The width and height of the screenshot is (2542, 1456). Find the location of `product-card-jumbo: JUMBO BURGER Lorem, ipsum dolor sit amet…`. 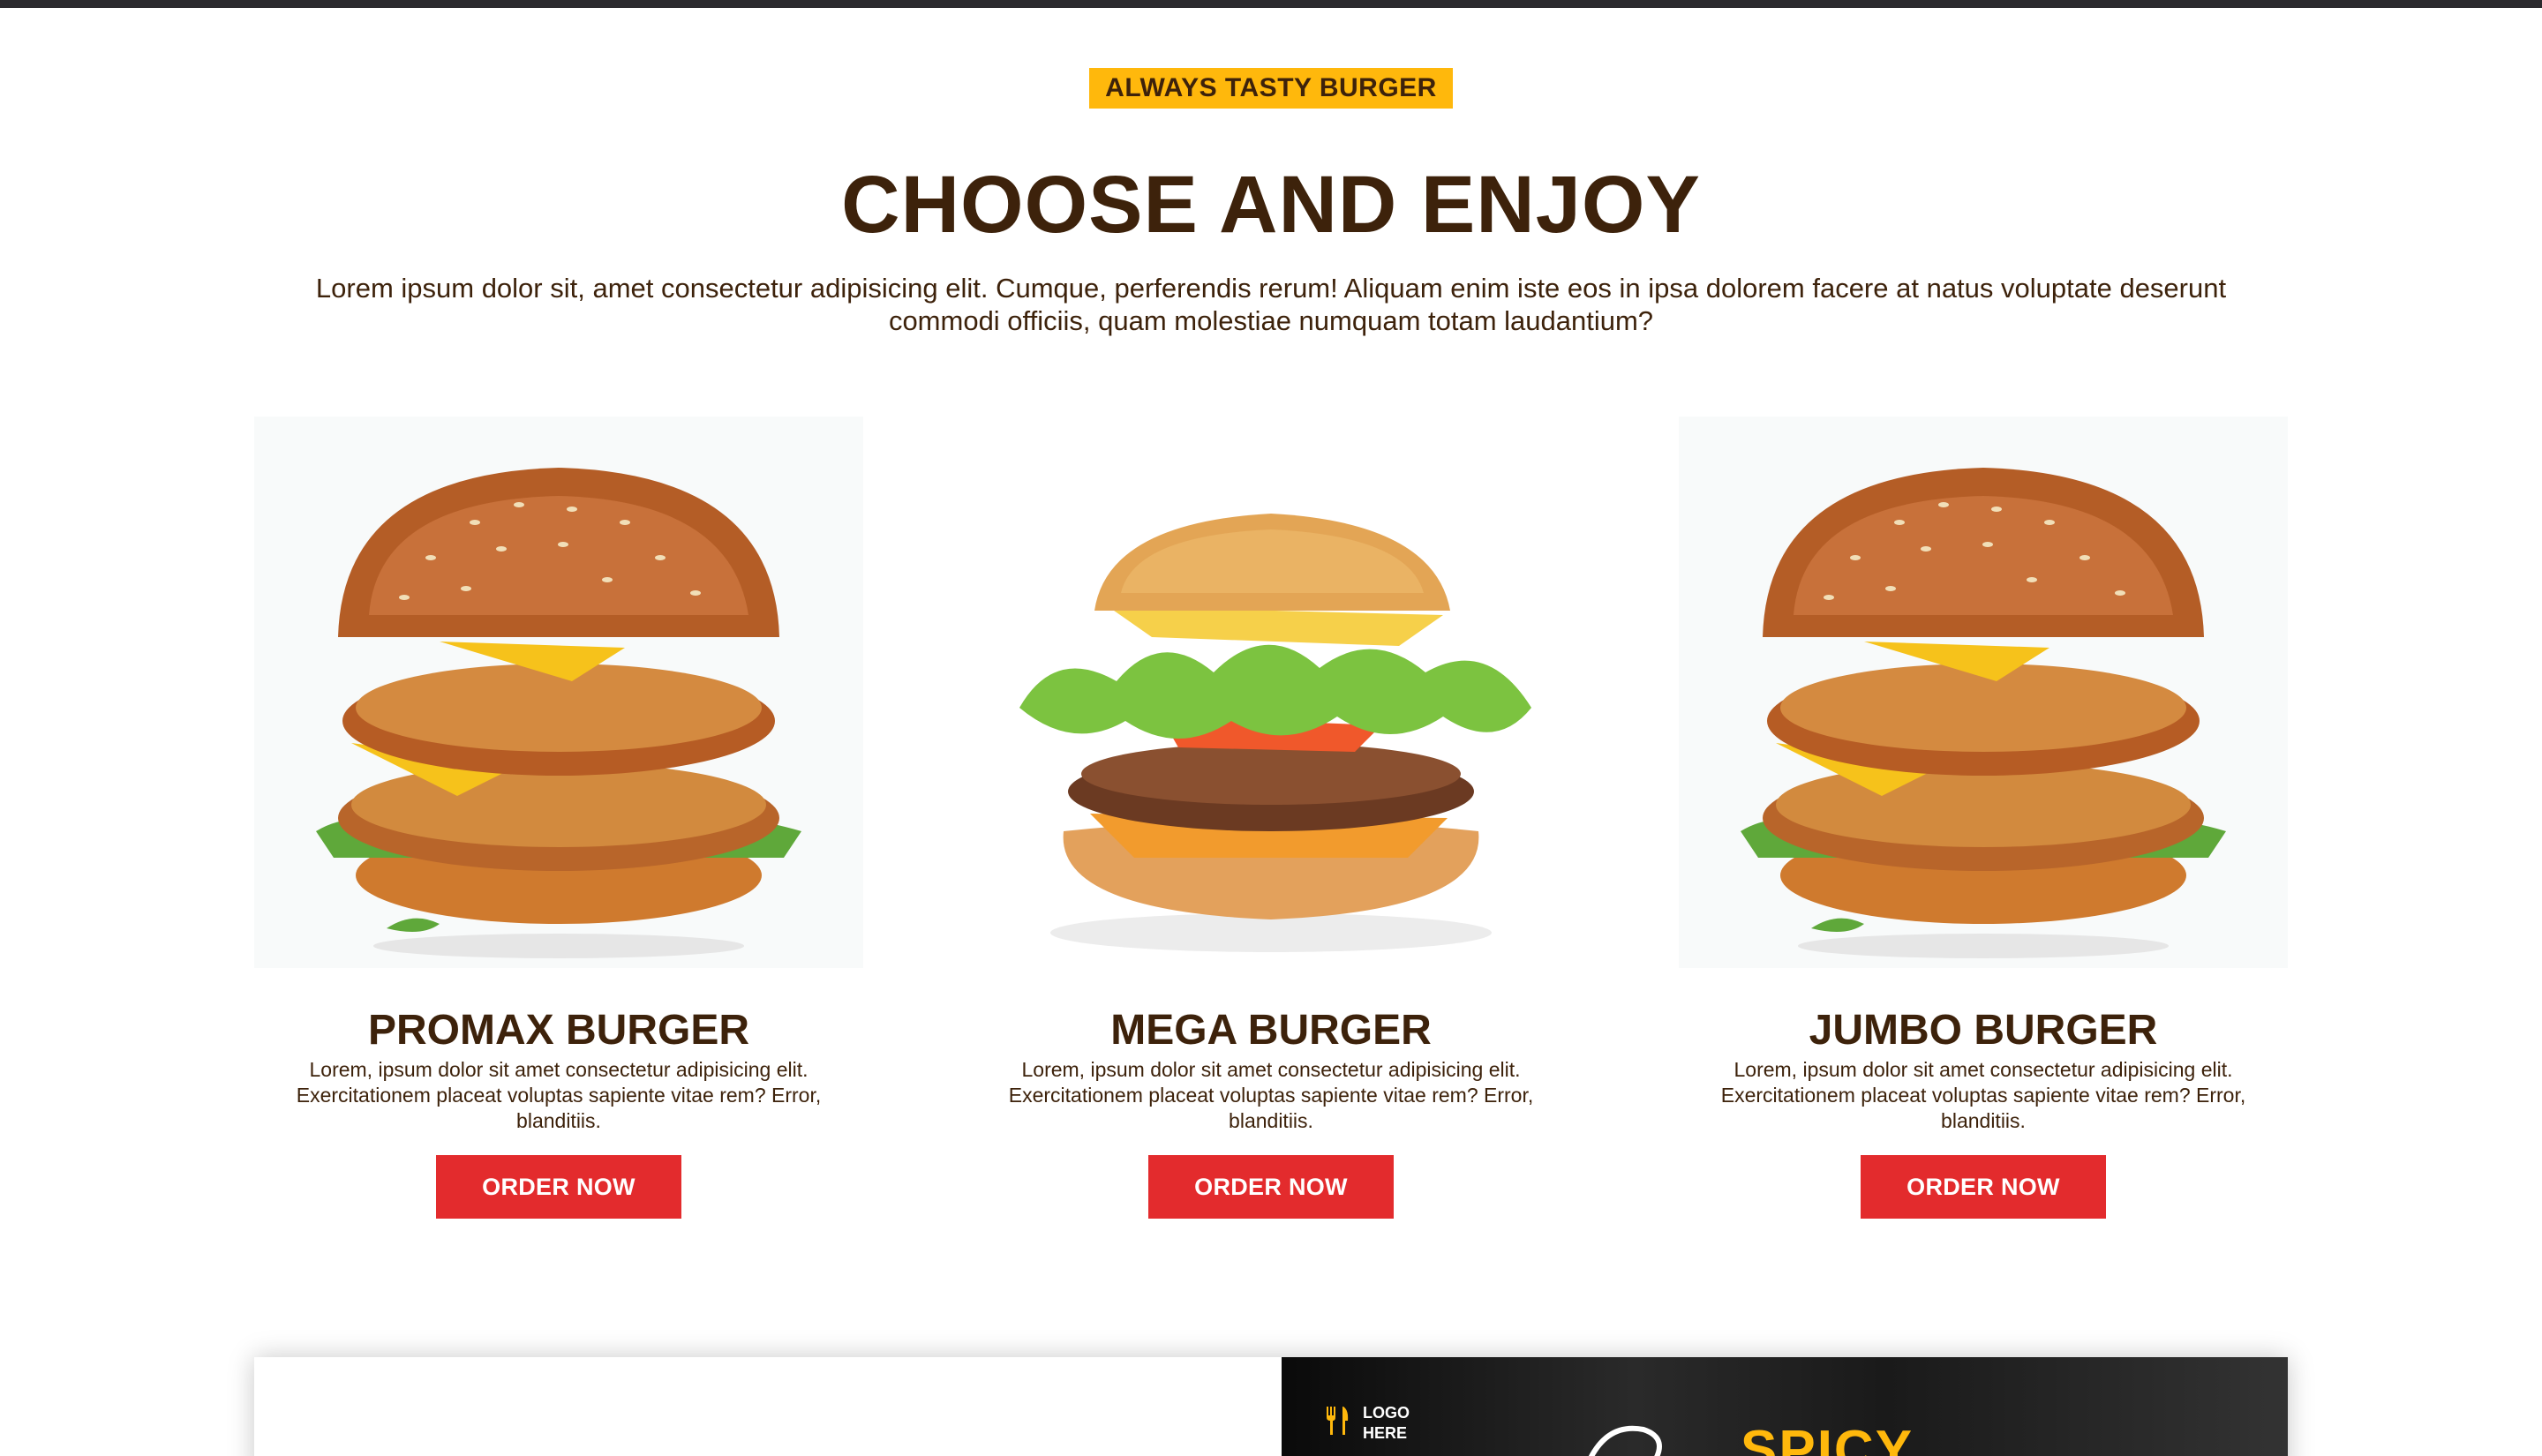

product-card-jumbo: JUMBO BURGER Lorem, ipsum dolor sit amet… is located at coordinates (1984, 822).